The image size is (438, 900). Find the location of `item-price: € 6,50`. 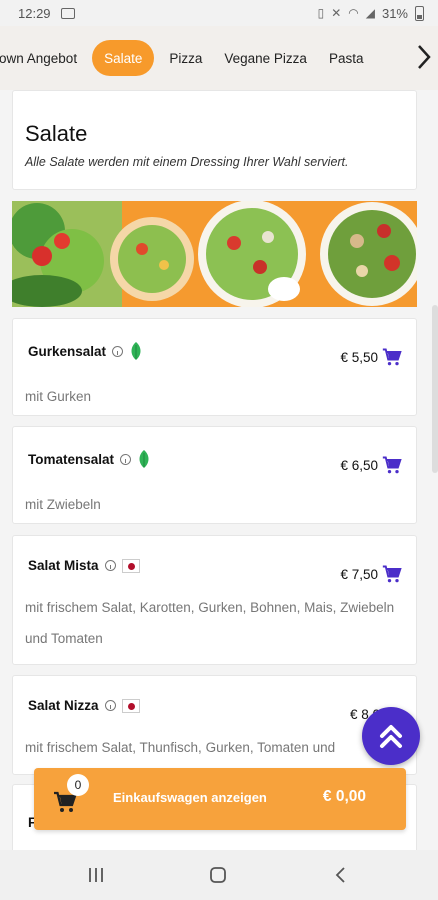

item-price: € 6,50 is located at coordinates (359, 465).